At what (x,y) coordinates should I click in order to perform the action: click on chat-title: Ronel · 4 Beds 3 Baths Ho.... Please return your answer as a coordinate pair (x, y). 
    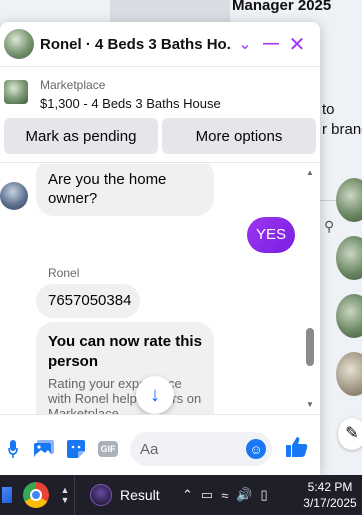
    Looking at the image, I should click on (136, 44).